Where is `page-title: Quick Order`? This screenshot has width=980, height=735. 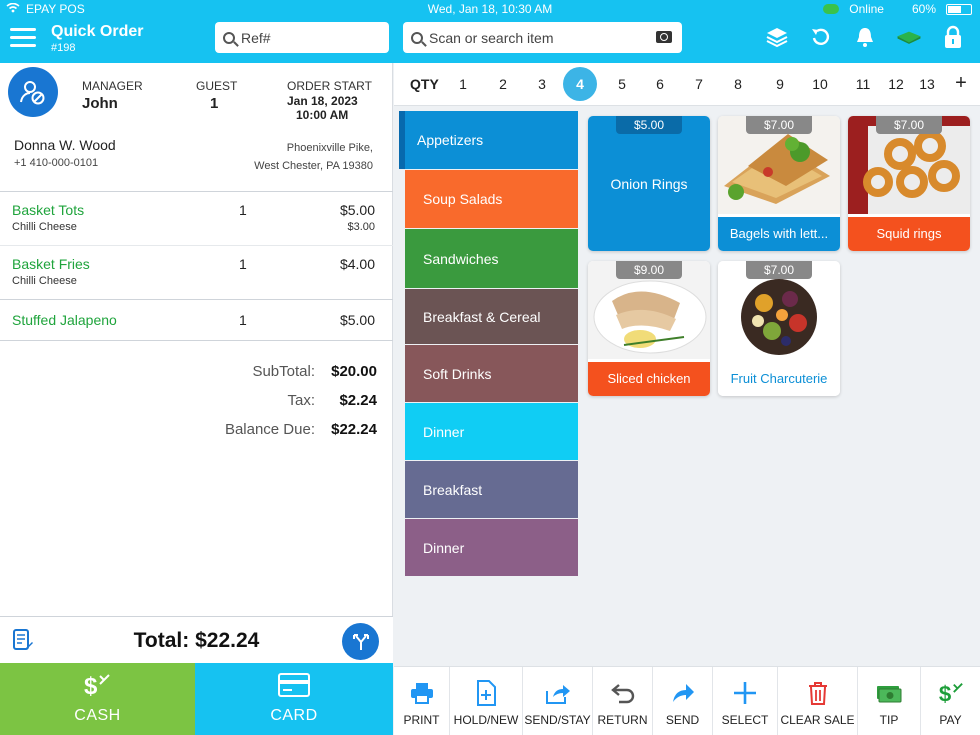
page-title: Quick Order is located at coordinates (97, 31).